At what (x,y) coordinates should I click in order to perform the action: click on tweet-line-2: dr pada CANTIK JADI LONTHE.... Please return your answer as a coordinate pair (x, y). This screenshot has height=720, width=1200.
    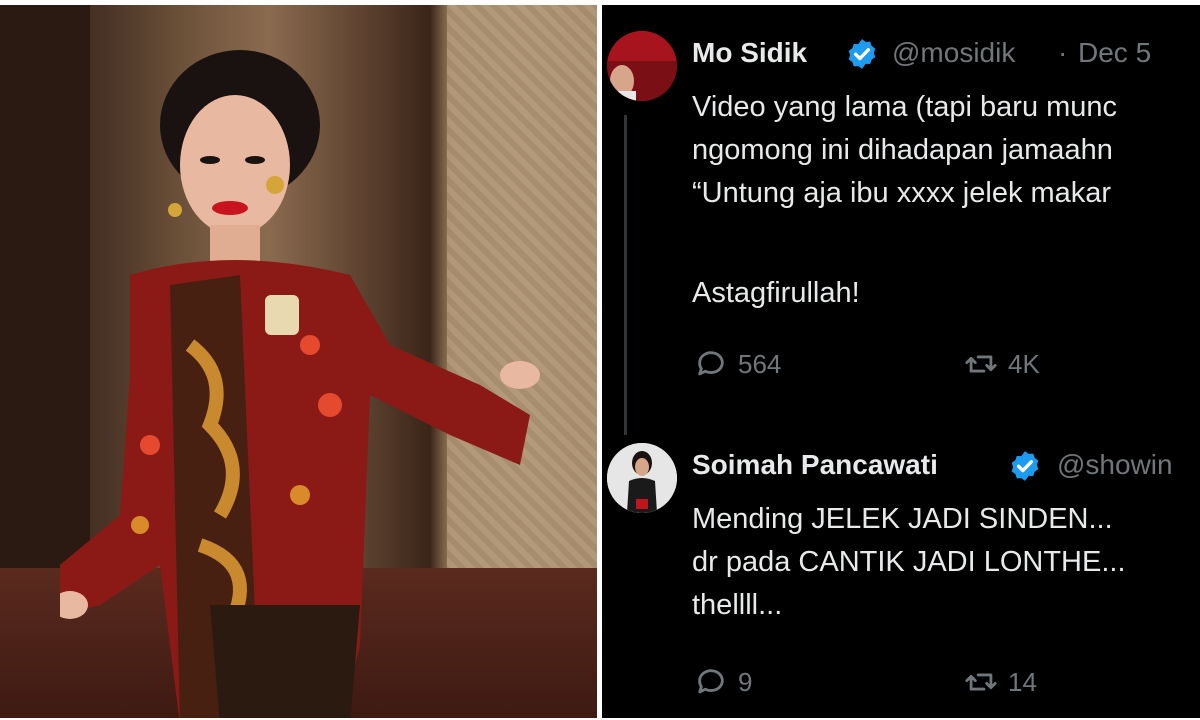
    Looking at the image, I should click on (909, 562).